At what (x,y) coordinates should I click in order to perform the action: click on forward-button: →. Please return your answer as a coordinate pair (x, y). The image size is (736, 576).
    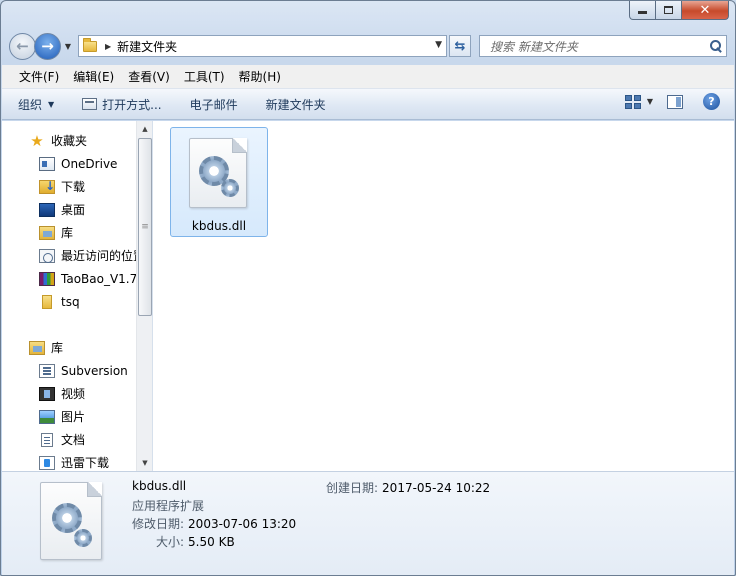
    Looking at the image, I should click on (47, 46).